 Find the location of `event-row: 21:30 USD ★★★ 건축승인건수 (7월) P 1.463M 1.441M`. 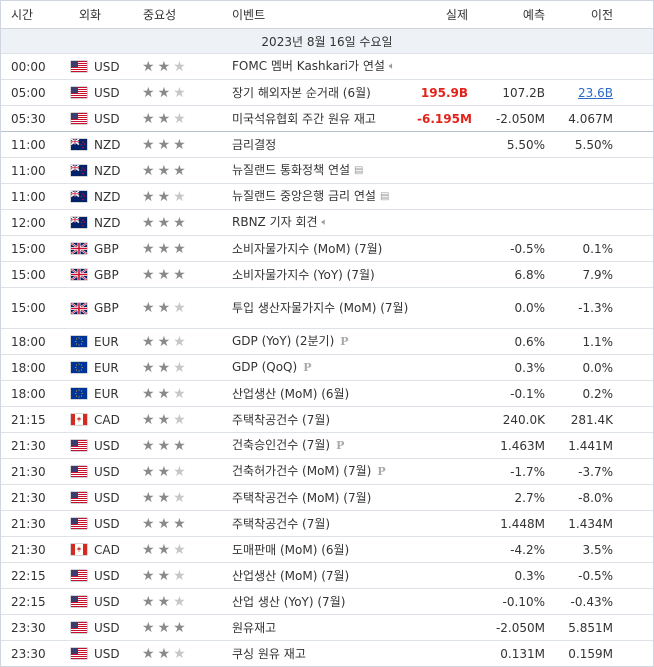

event-row: 21:30 USD ★★★ 건축승인건수 (7월) P 1.463M 1.441M is located at coordinates (327, 445).